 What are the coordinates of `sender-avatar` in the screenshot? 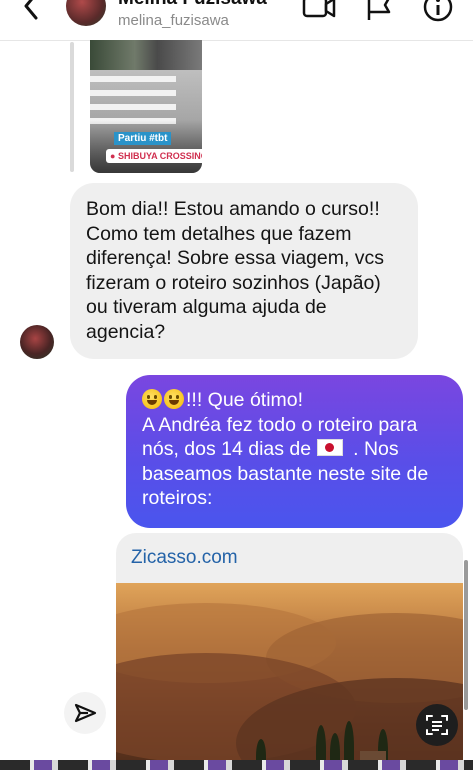 It's located at (37, 342).